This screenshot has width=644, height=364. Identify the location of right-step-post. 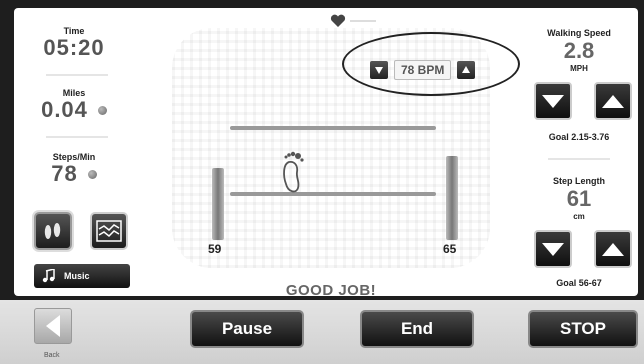
(452, 198).